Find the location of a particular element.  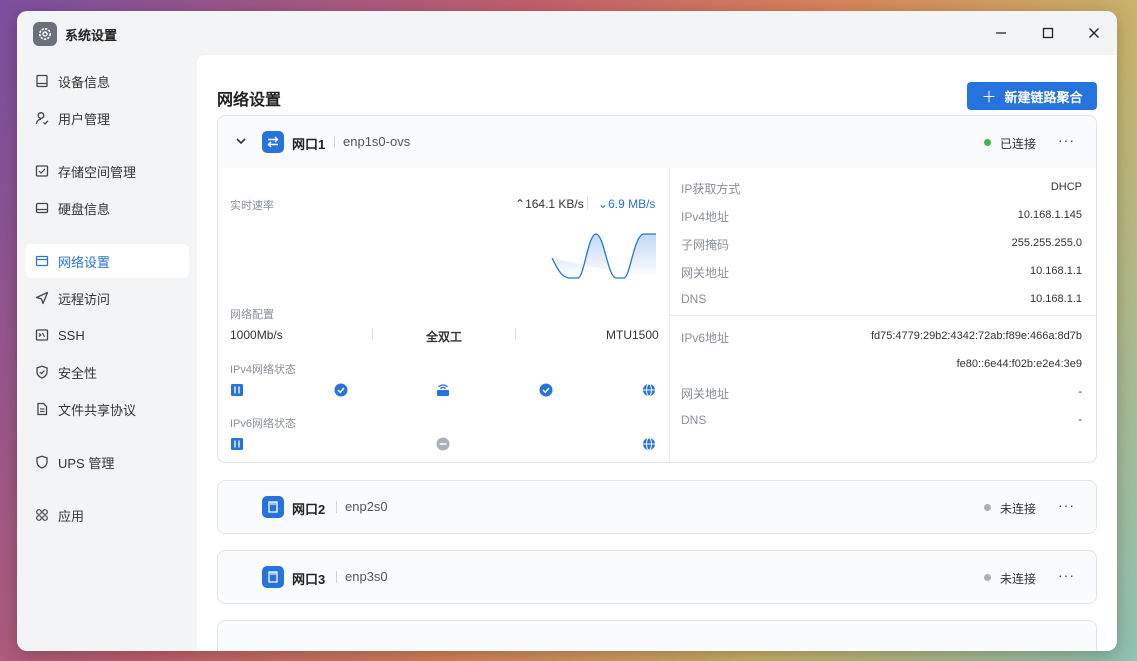

ipv6-address-label: IPv6地址 is located at coordinates (705, 338).